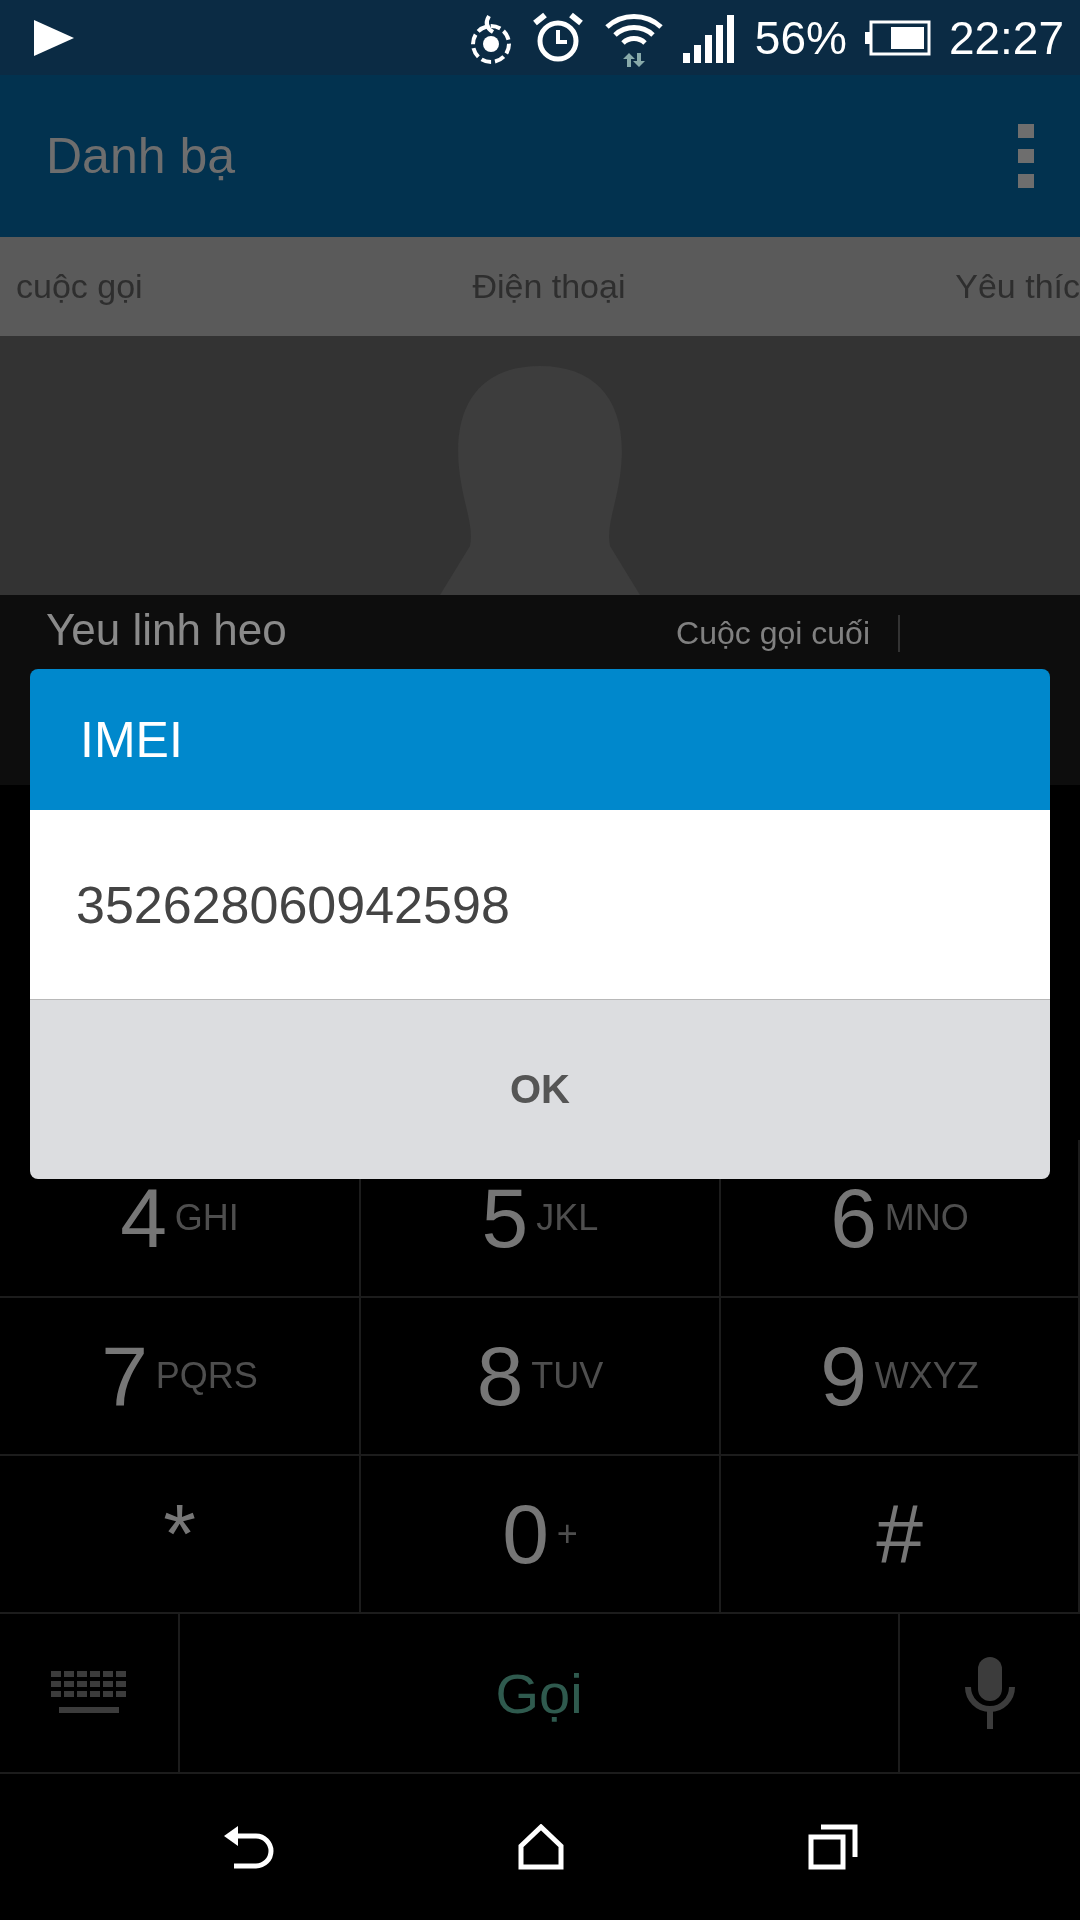 The image size is (1080, 1920). I want to click on play-icon, so click(54, 37).